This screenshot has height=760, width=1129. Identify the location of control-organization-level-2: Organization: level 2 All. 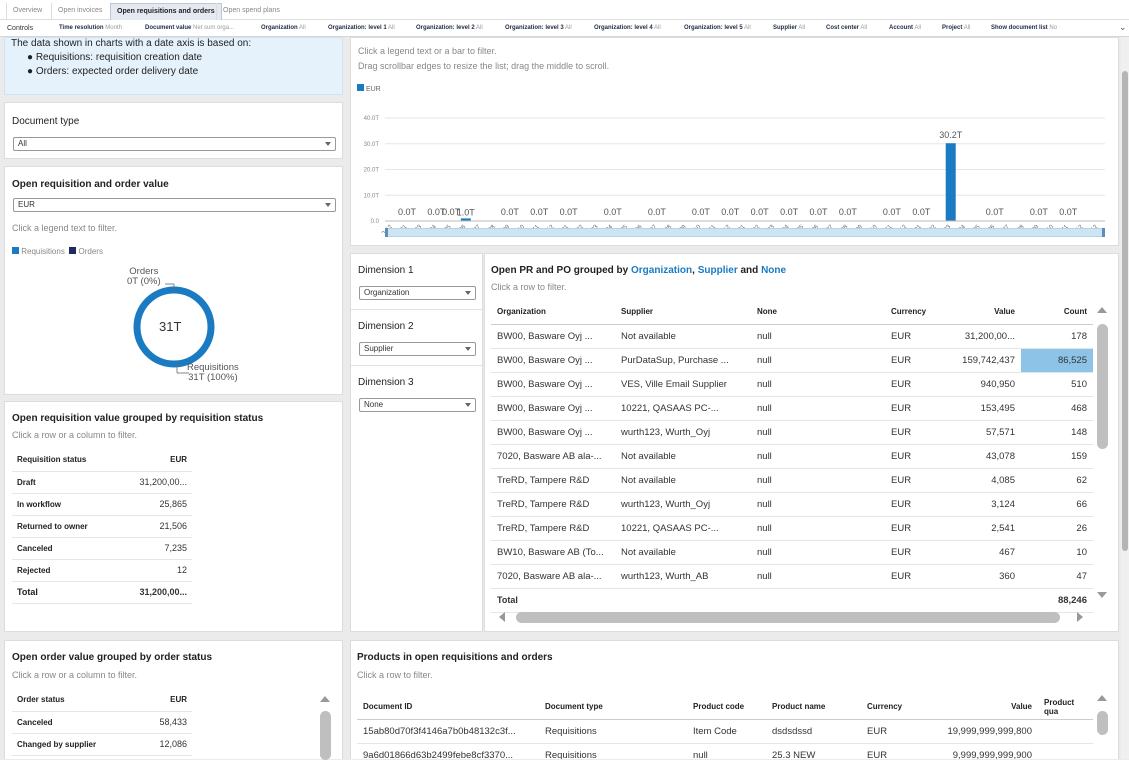
(449, 28).